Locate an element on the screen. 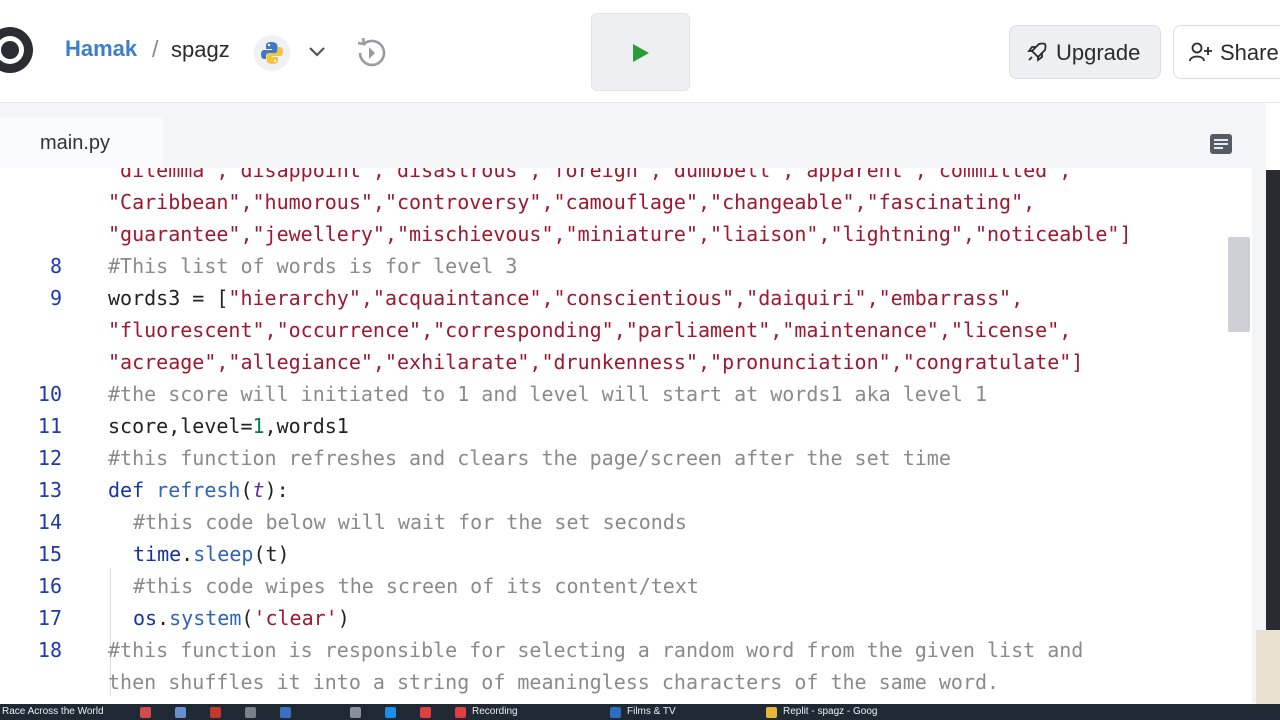 Image resolution: width=1280 pixels, height=720 pixels. rocket-icon is located at coordinates (1037, 52).